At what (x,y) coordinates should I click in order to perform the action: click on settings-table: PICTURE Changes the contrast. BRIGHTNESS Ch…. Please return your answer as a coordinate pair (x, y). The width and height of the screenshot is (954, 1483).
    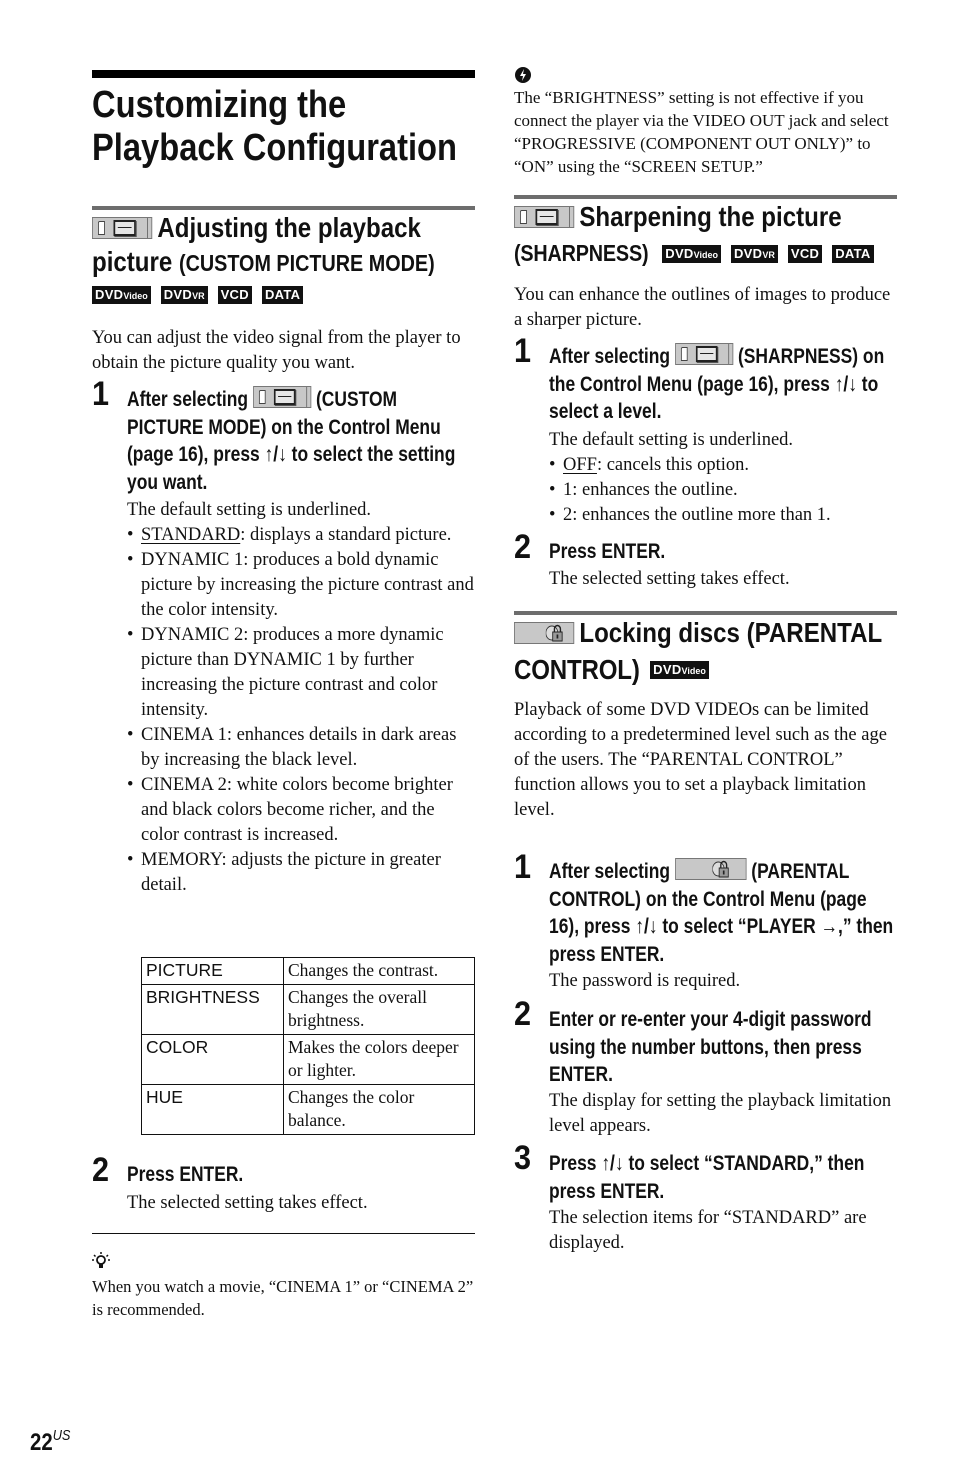
    Looking at the image, I should click on (308, 1046).